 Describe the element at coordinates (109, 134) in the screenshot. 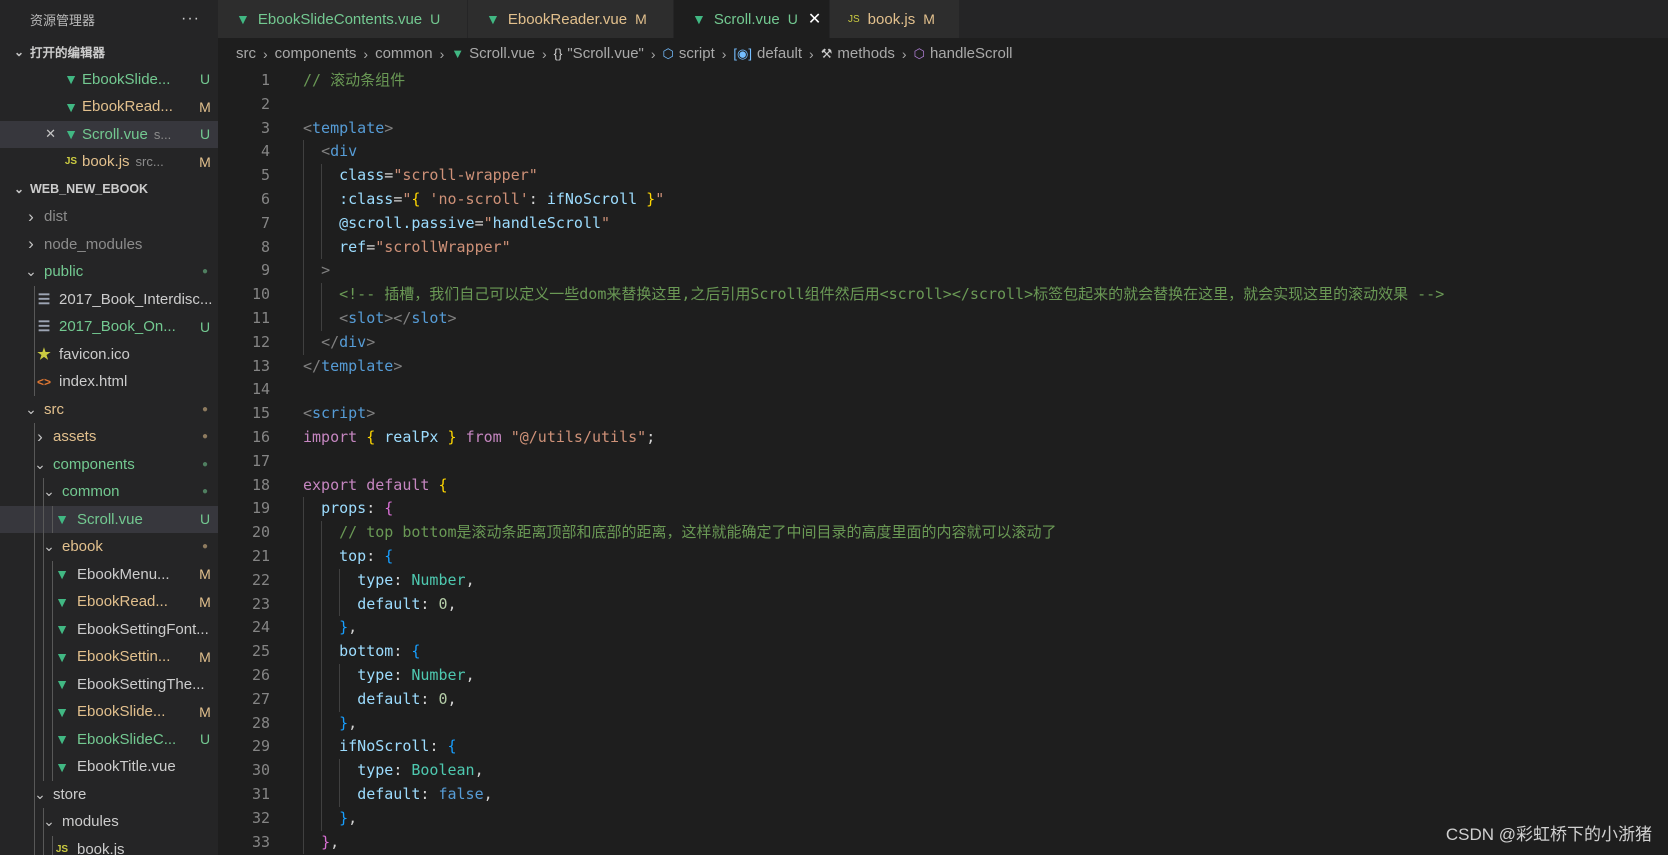

I see `open-editor-item: ✕ ▼ Scroll.vue s... U` at that location.